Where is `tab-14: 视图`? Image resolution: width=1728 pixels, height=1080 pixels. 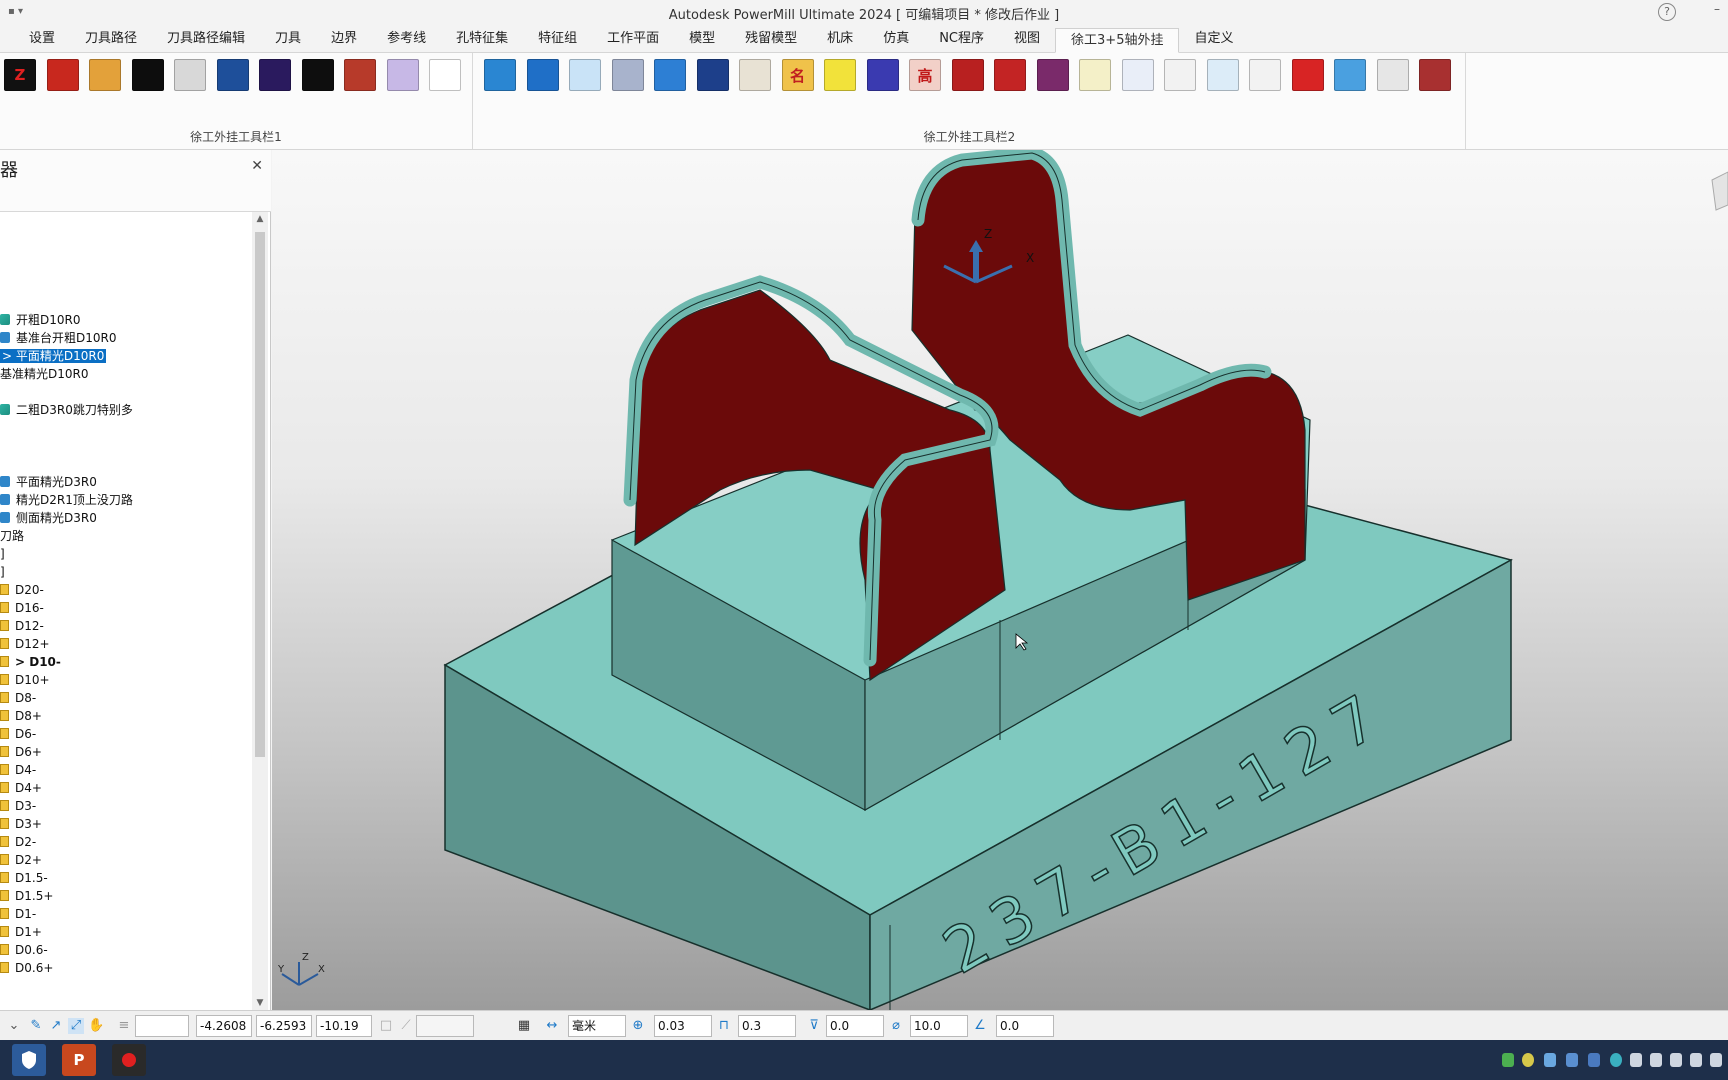
tab-14: 视图 is located at coordinates (1027, 39).